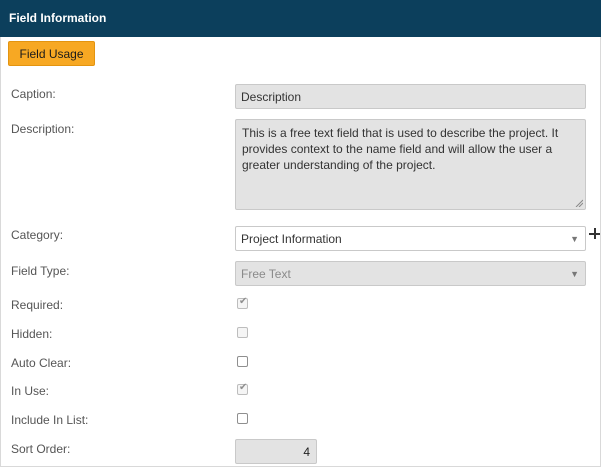 This screenshot has height=468, width=601. I want to click on panel-header: Field Information, so click(300, 18).